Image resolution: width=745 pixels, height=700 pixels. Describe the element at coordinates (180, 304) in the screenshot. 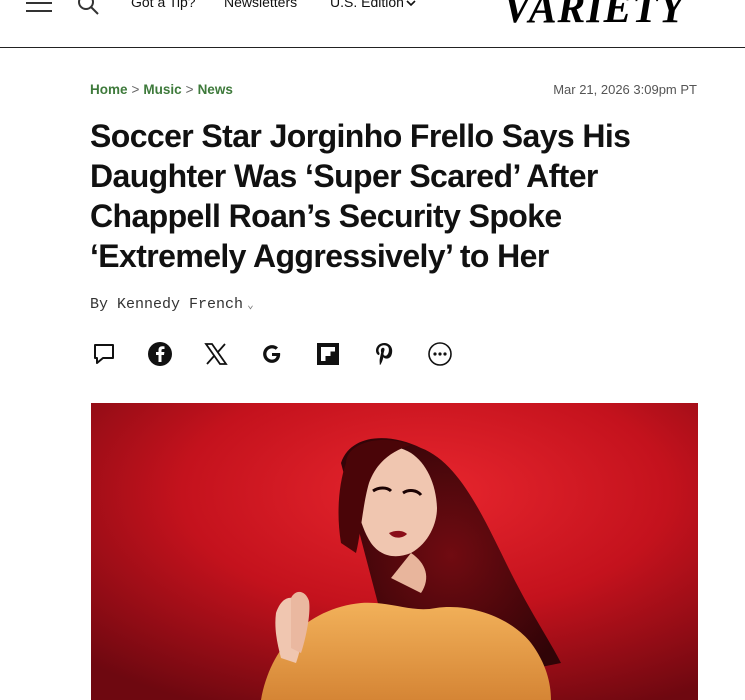

I see `author-name: Kennedy French` at that location.